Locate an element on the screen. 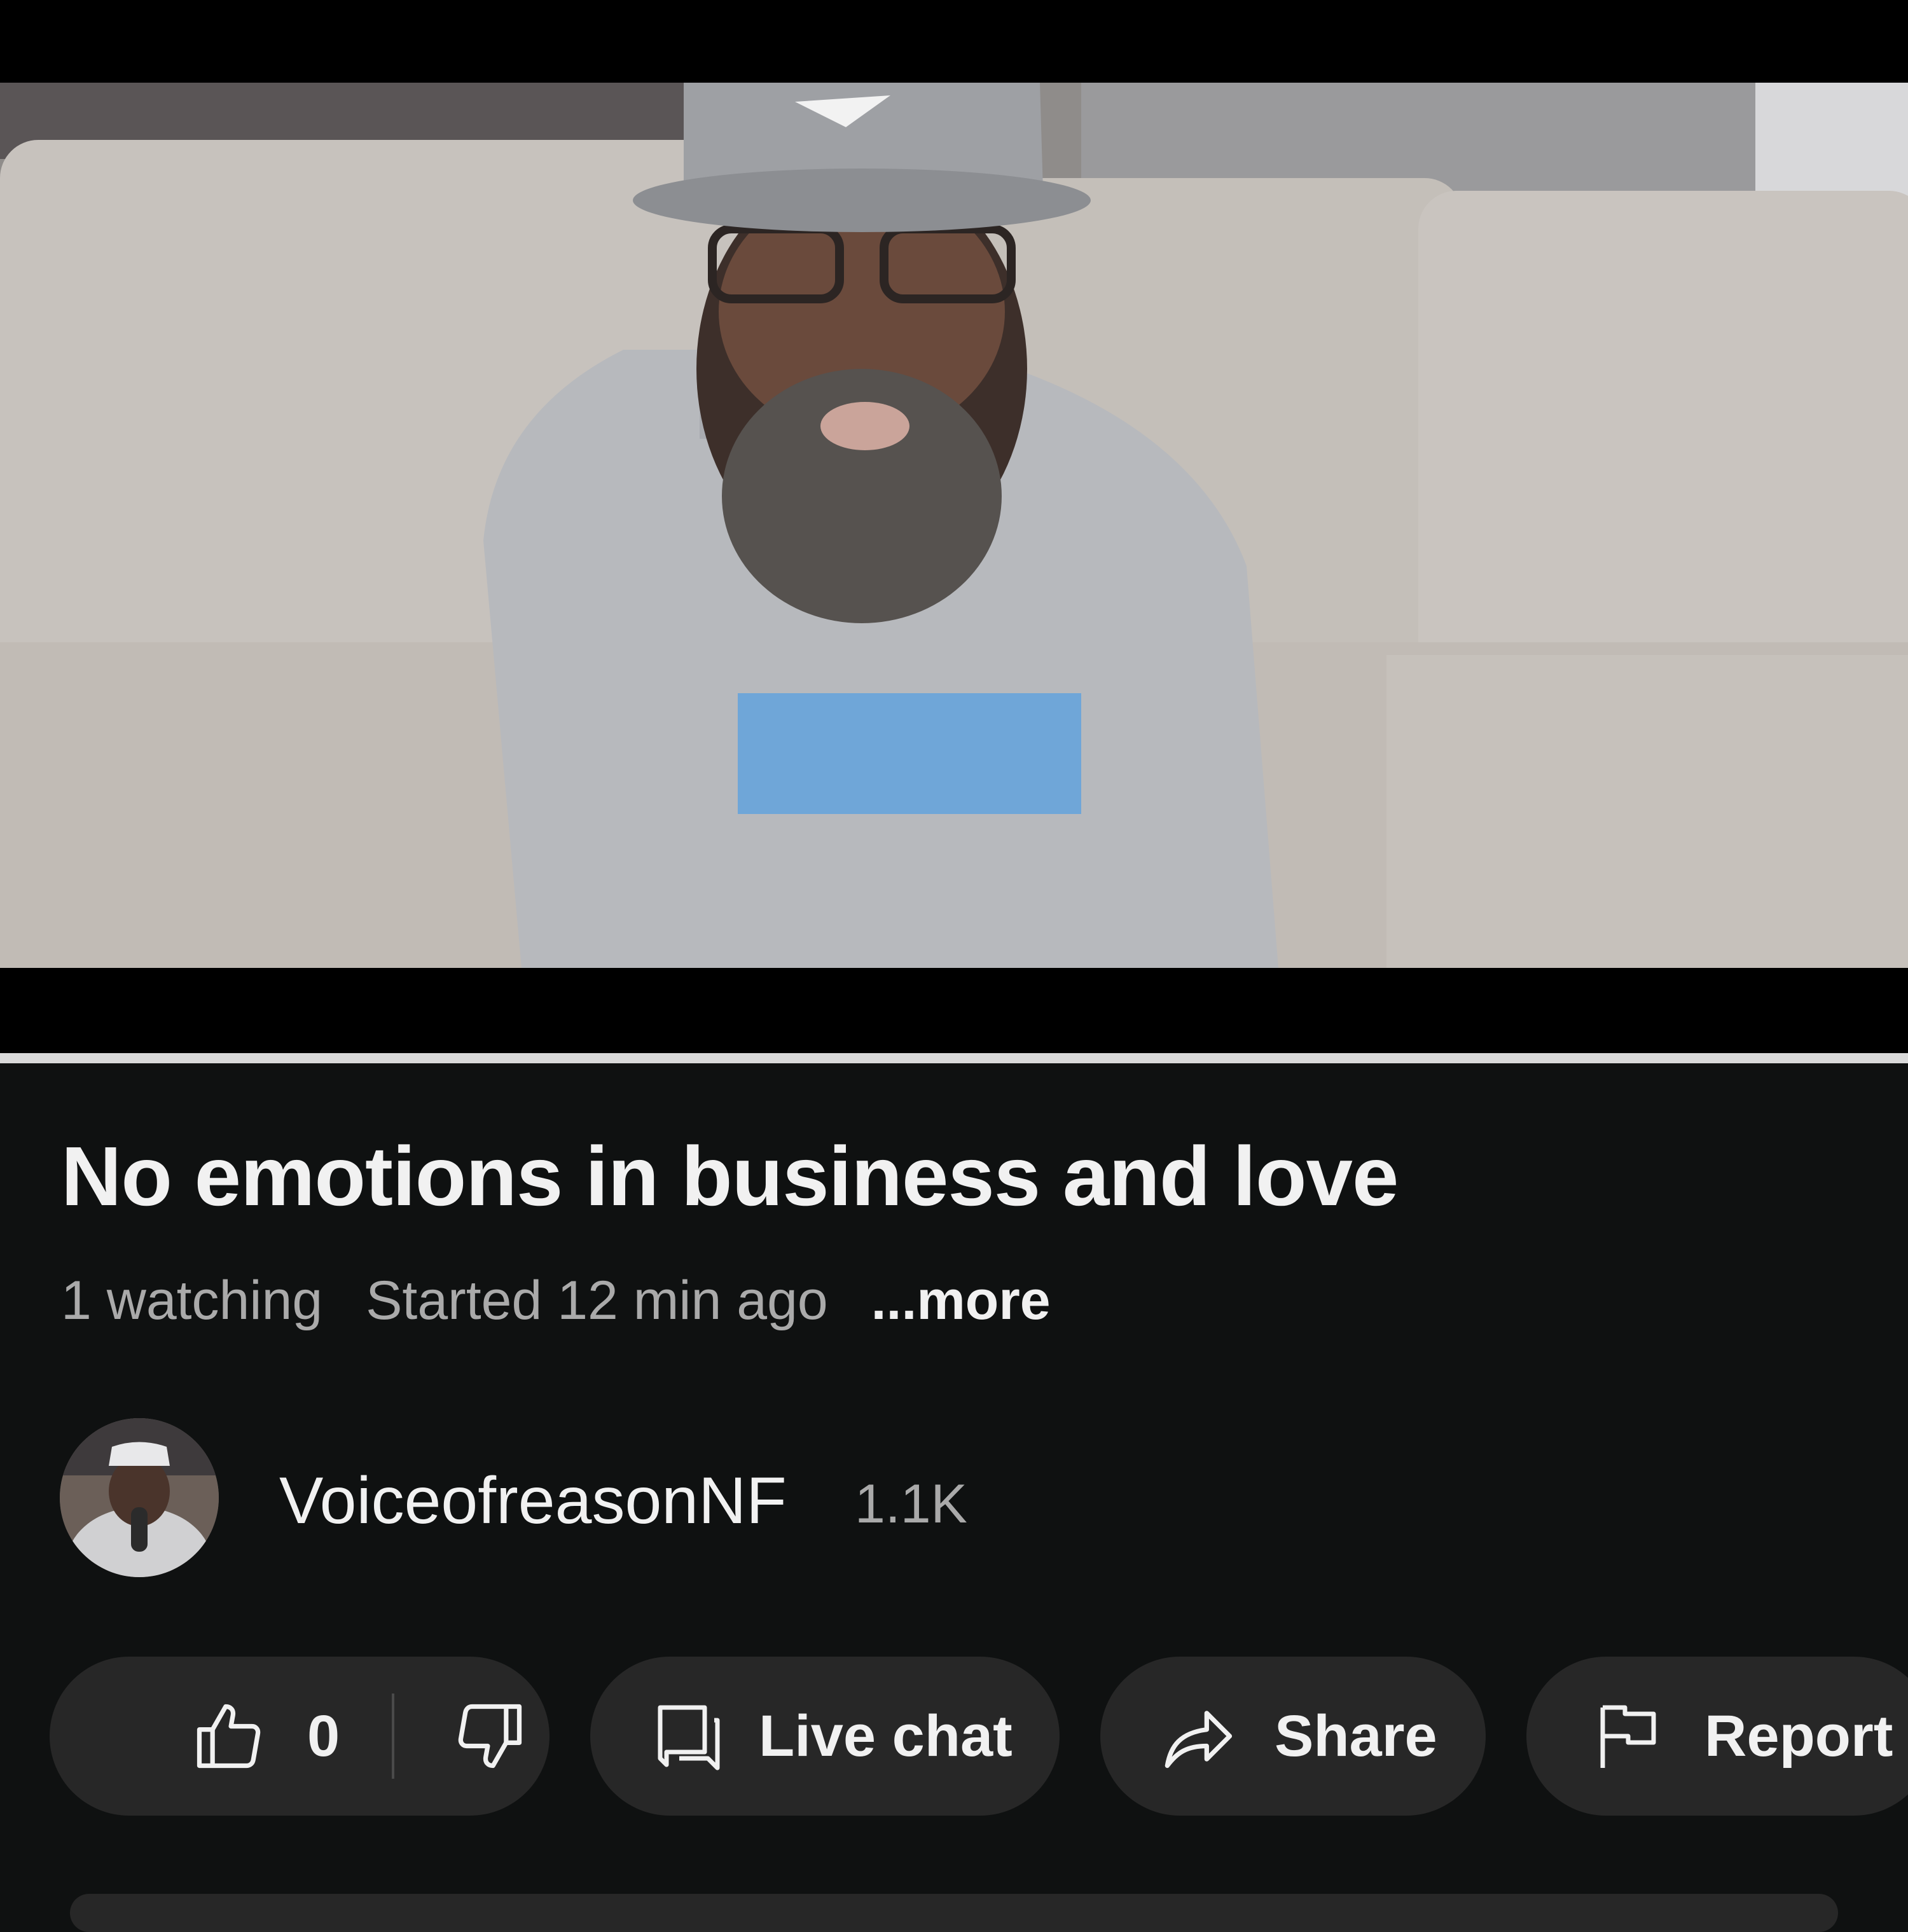  comments-preview-edge is located at coordinates (954, 1913).